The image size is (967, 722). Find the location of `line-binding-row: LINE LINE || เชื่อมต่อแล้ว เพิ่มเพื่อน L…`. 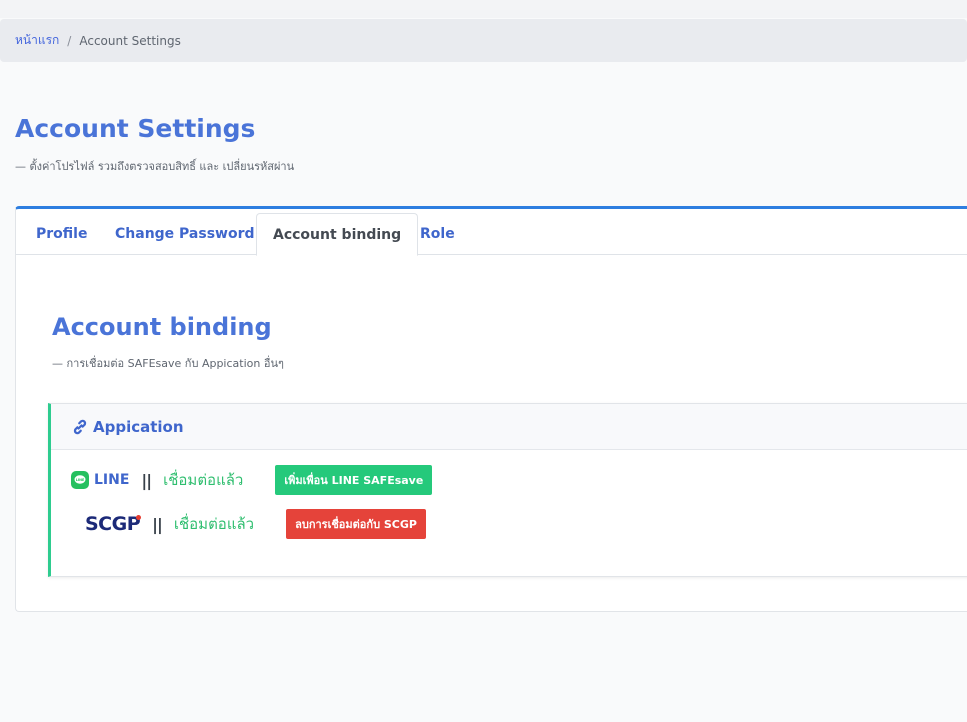

line-binding-row: LINE LINE || เชื่อมต่อแล้ว เพิ่มเพื่อน L… is located at coordinates (252, 480).